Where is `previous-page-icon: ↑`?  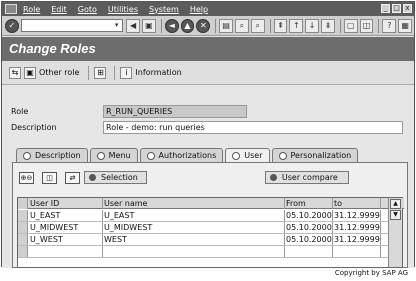 previous-page-icon: ↑ is located at coordinates (296, 25).